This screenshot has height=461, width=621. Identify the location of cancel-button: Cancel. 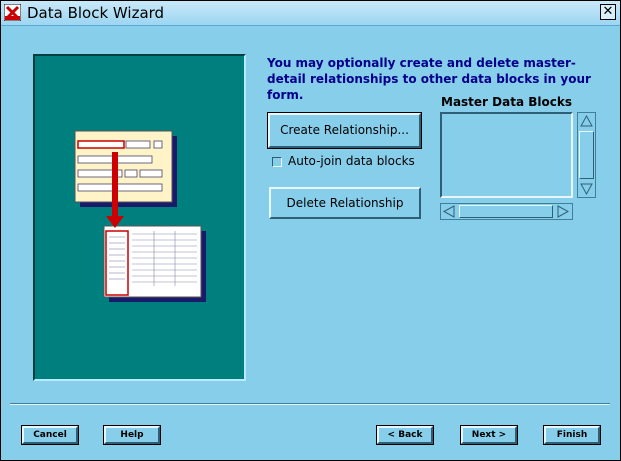
(50, 435).